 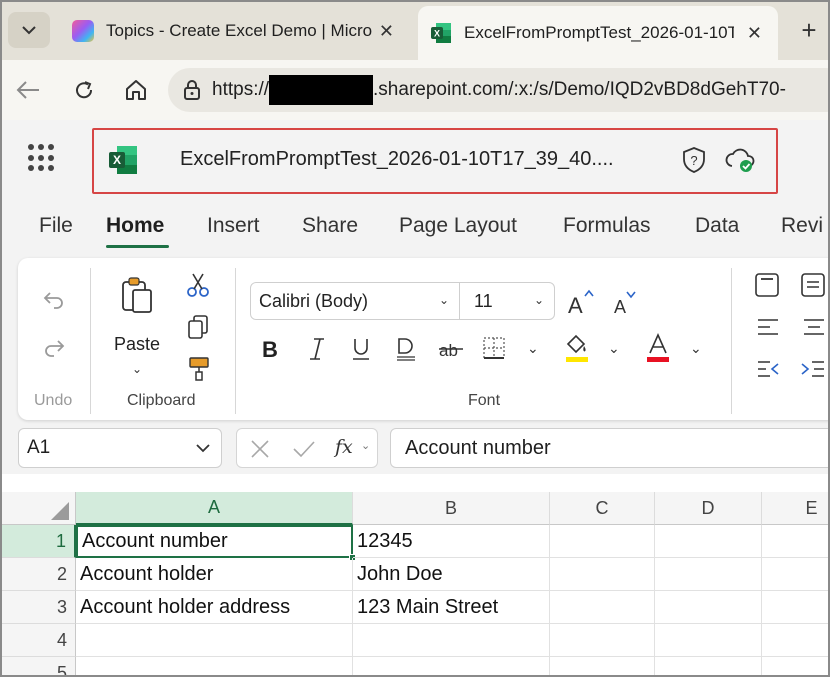 I want to click on cell-e1, so click(x=795, y=541).